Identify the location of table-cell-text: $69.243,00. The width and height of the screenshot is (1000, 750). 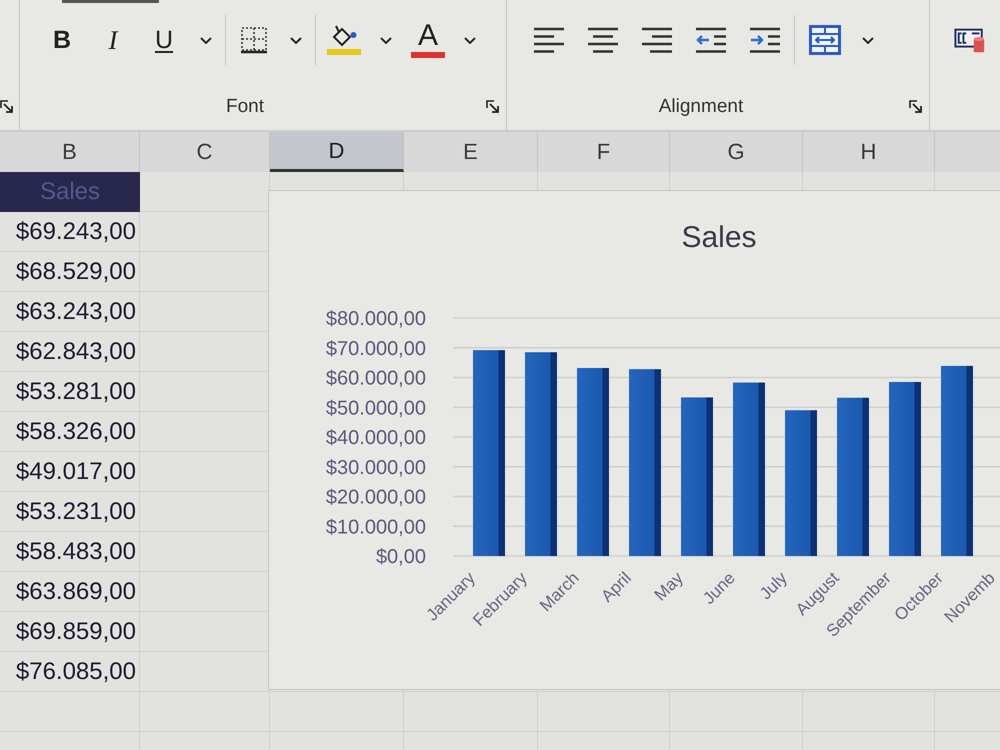
(75, 232).